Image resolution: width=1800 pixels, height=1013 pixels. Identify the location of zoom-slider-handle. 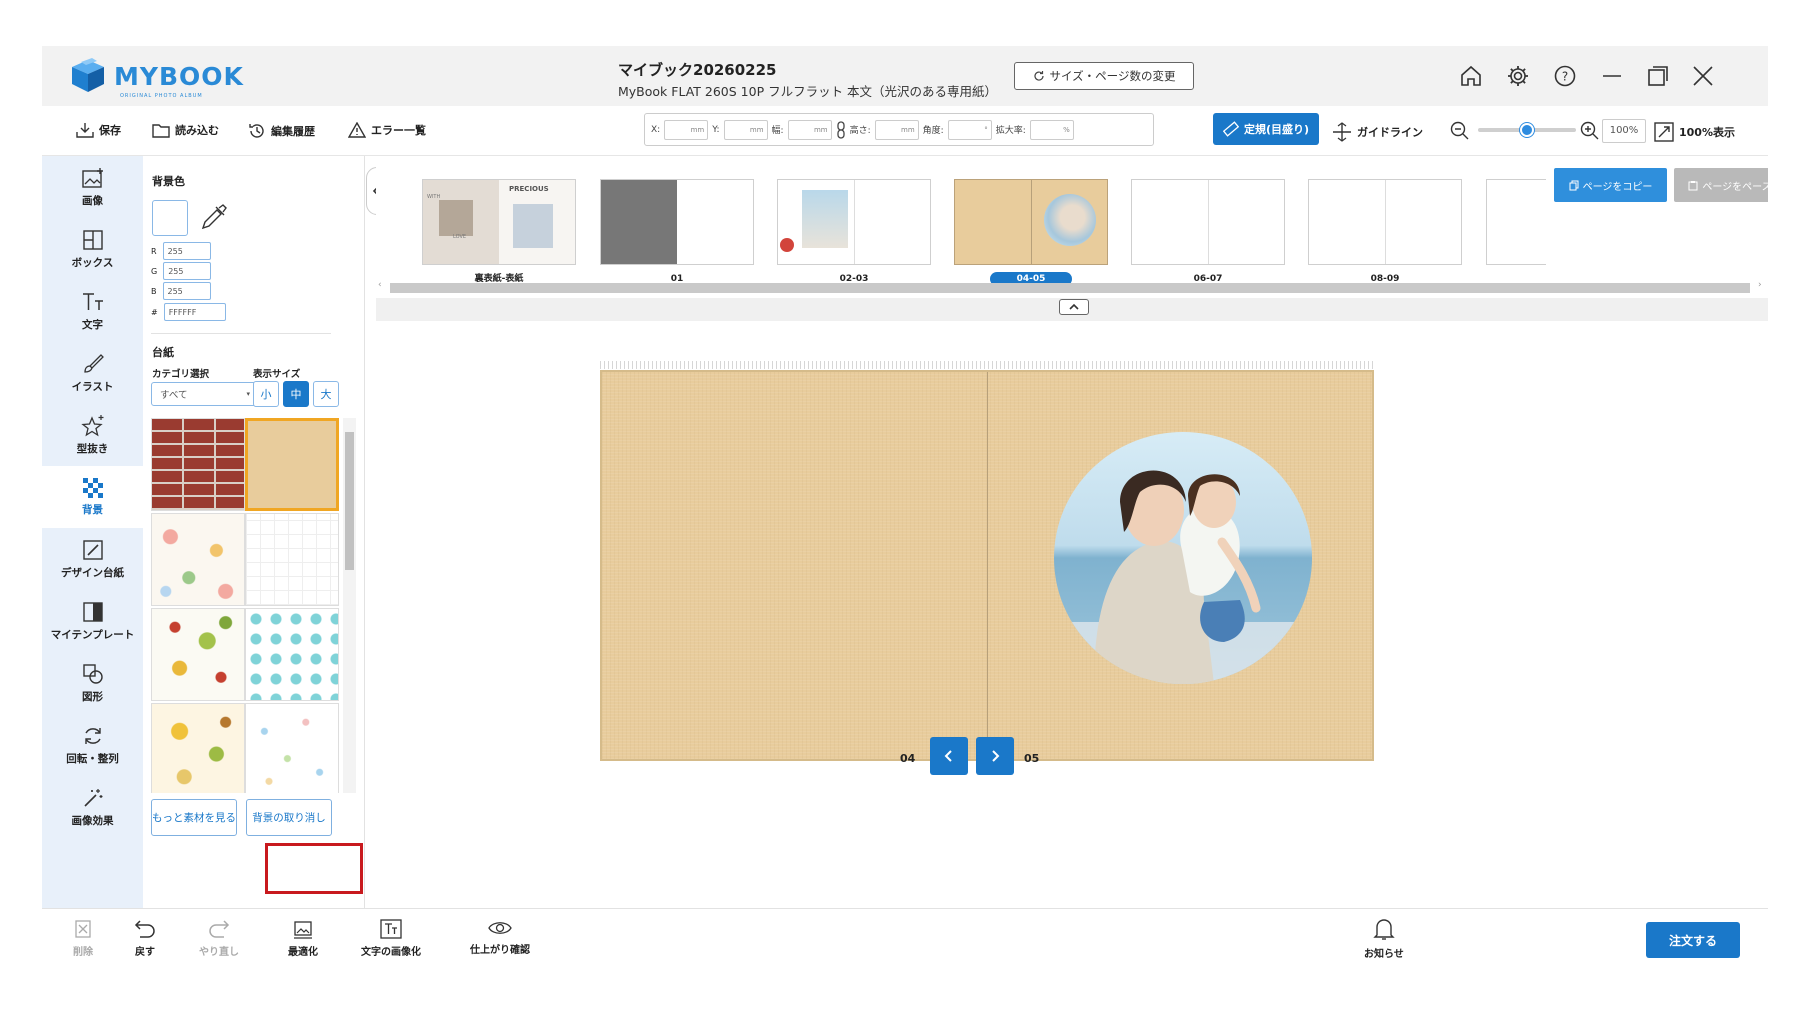
(1527, 130).